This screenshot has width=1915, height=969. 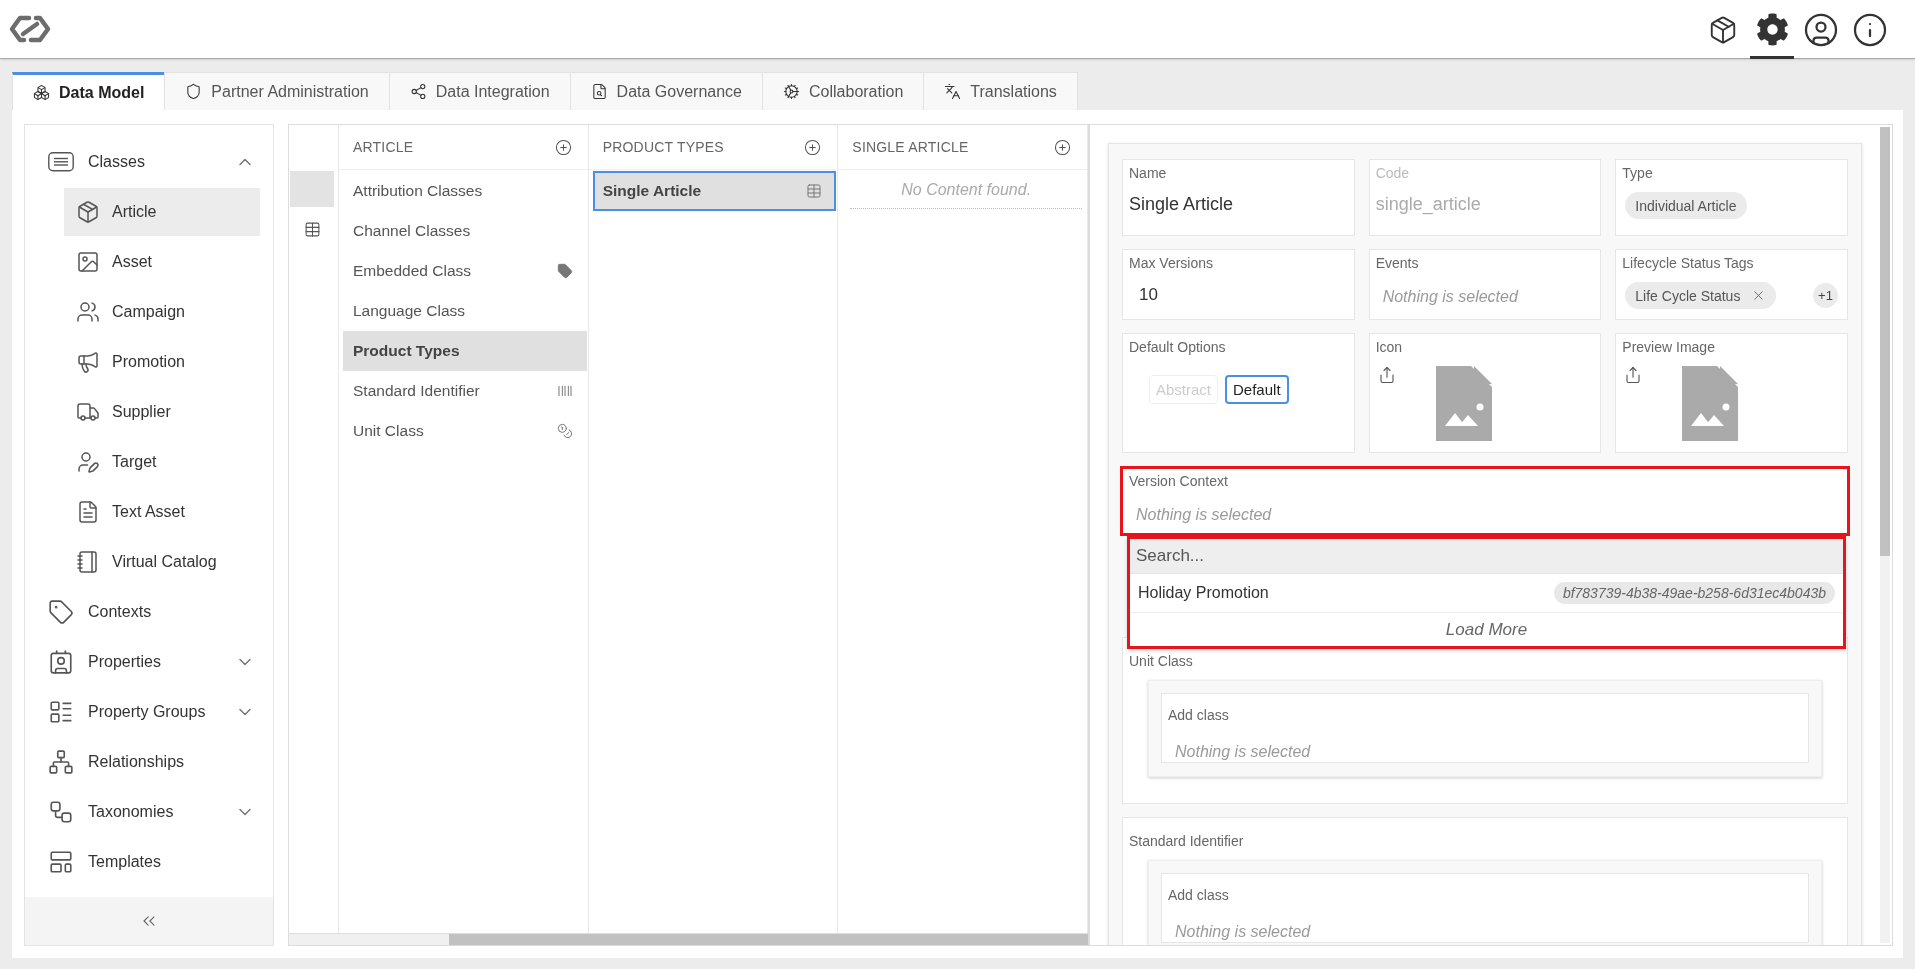 I want to click on sidebar-item: Taxonomies, so click(x=149, y=812).